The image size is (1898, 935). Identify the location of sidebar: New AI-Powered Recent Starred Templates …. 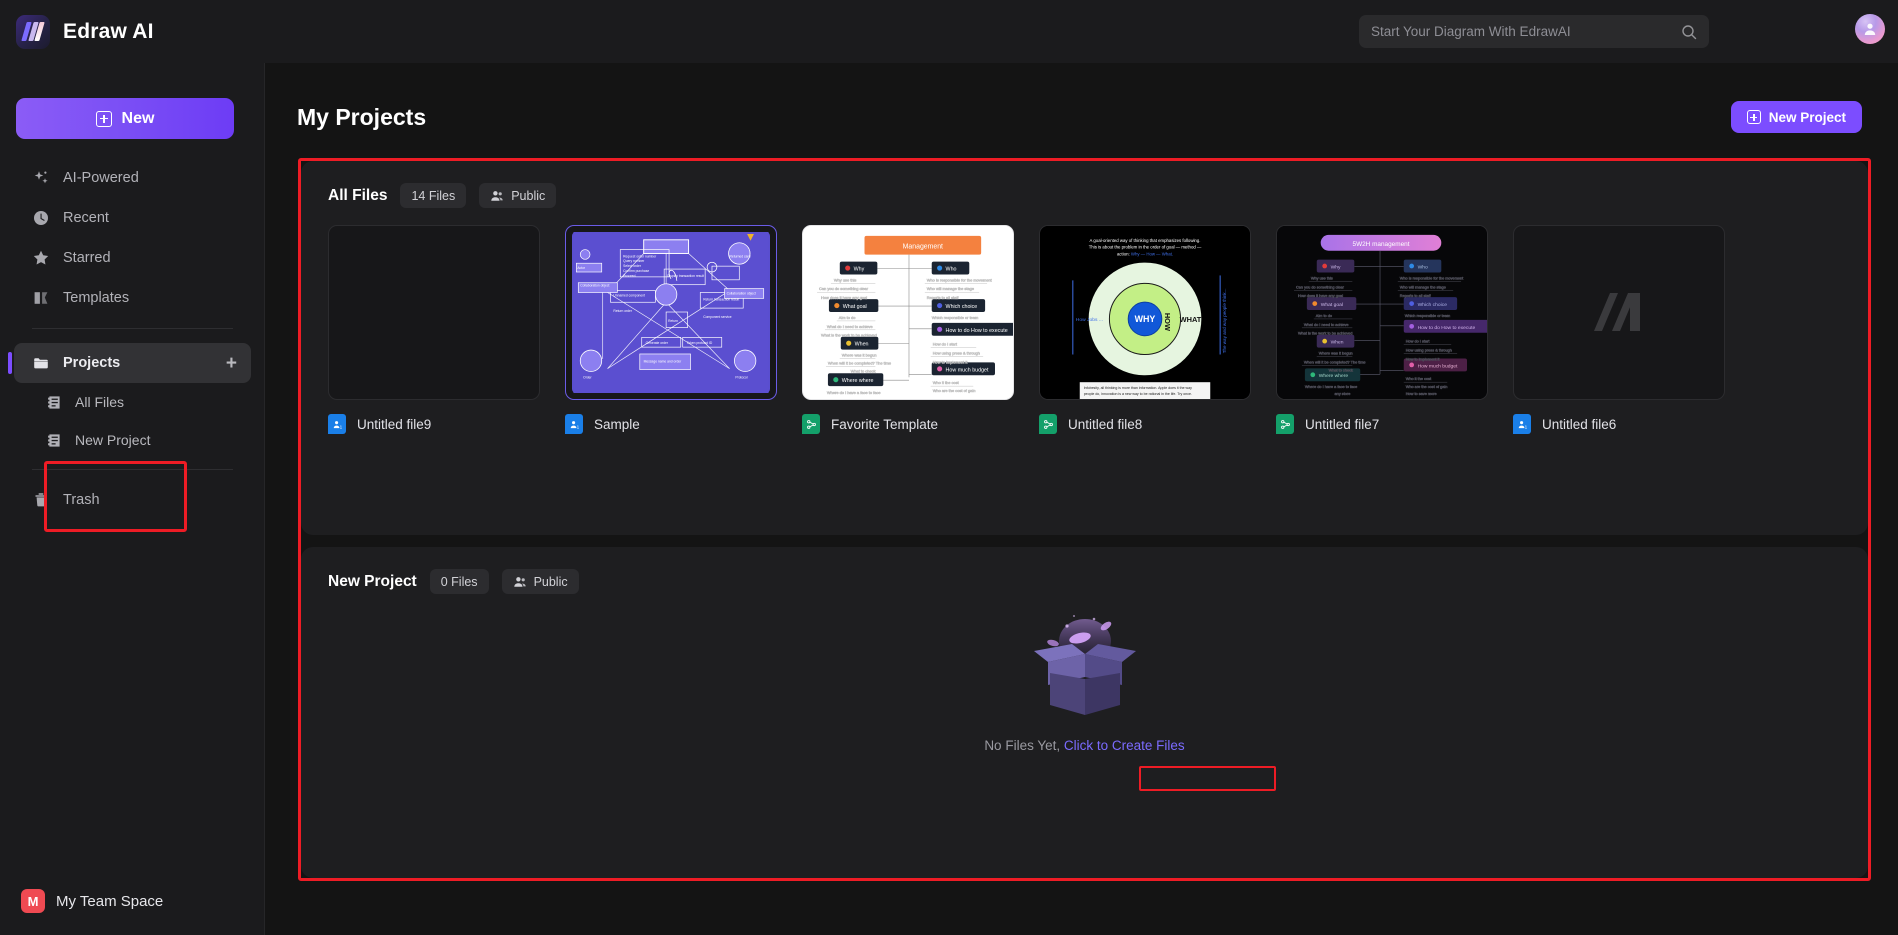
(132, 499).